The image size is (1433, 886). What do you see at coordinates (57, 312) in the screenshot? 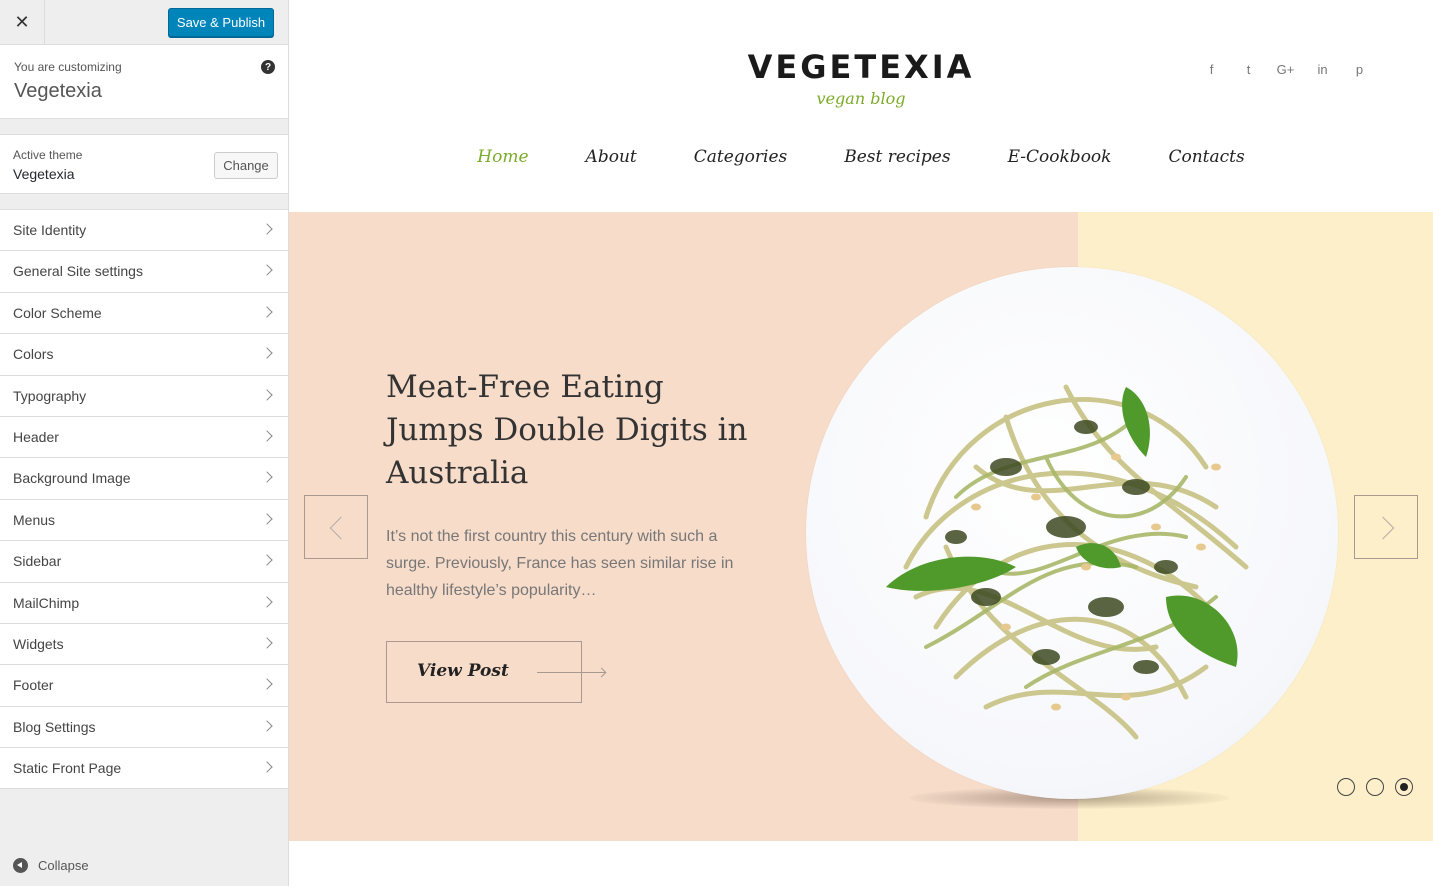
I see `section-item-label: Color Scheme` at bounding box center [57, 312].